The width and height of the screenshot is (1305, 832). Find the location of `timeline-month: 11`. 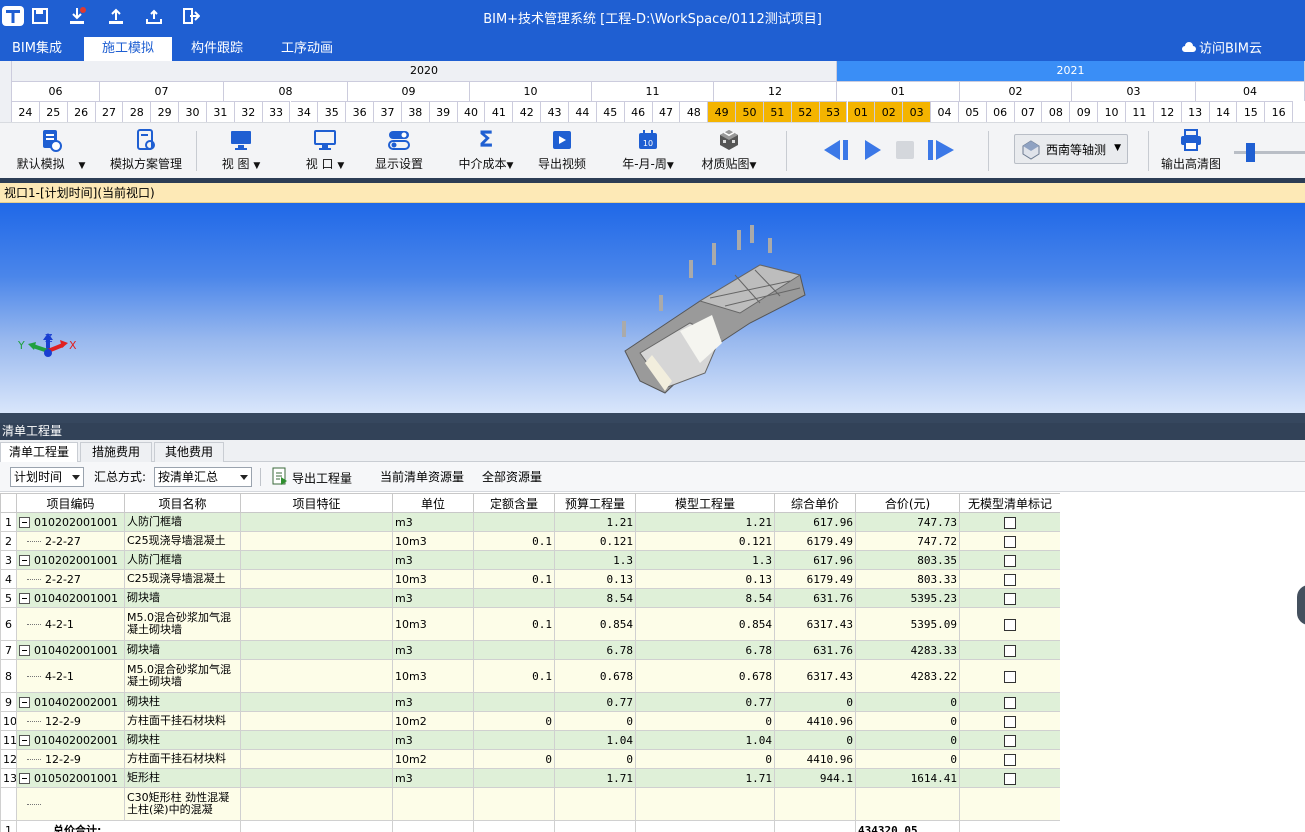

timeline-month: 11 is located at coordinates (653, 91).